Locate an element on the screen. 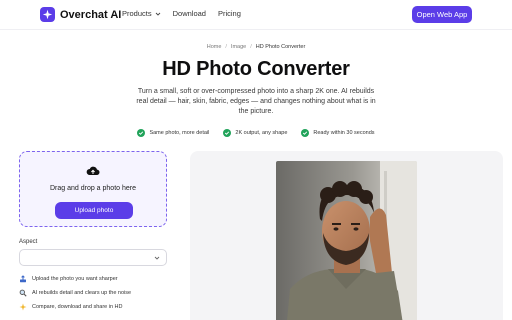  breadcrumb-image: Image is located at coordinates (238, 47).